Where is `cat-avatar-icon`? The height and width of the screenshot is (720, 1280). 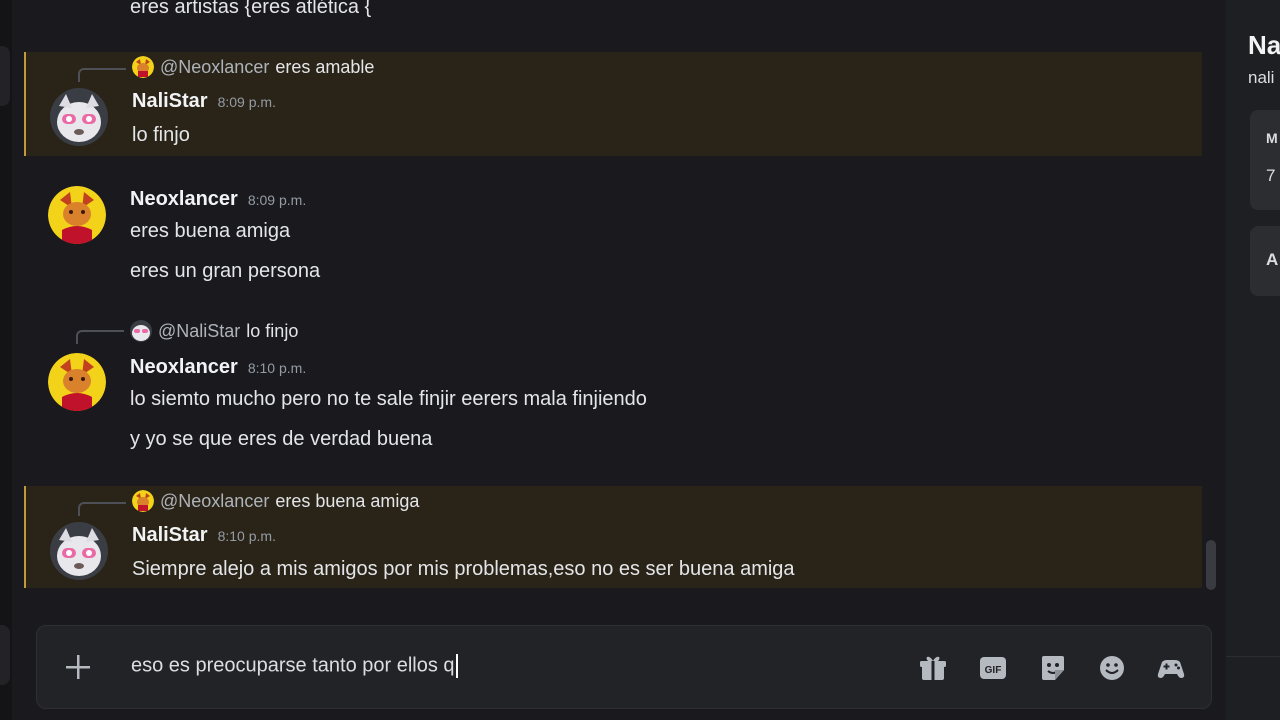
cat-avatar-icon is located at coordinates (141, 331).